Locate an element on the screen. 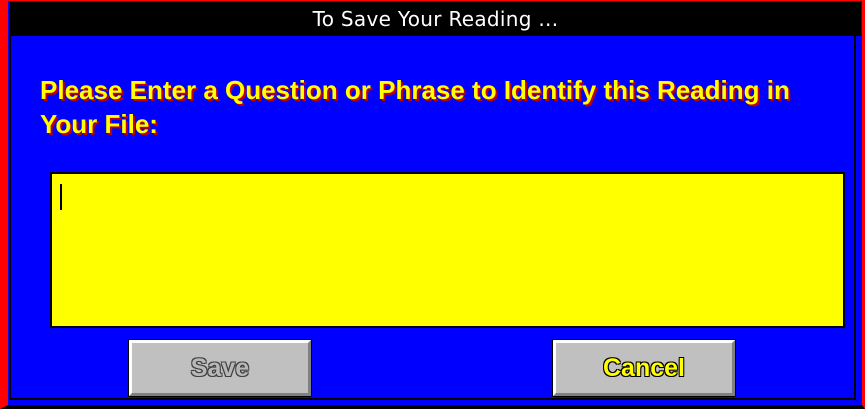 The image size is (865, 409). save-button: Save is located at coordinates (220, 368).